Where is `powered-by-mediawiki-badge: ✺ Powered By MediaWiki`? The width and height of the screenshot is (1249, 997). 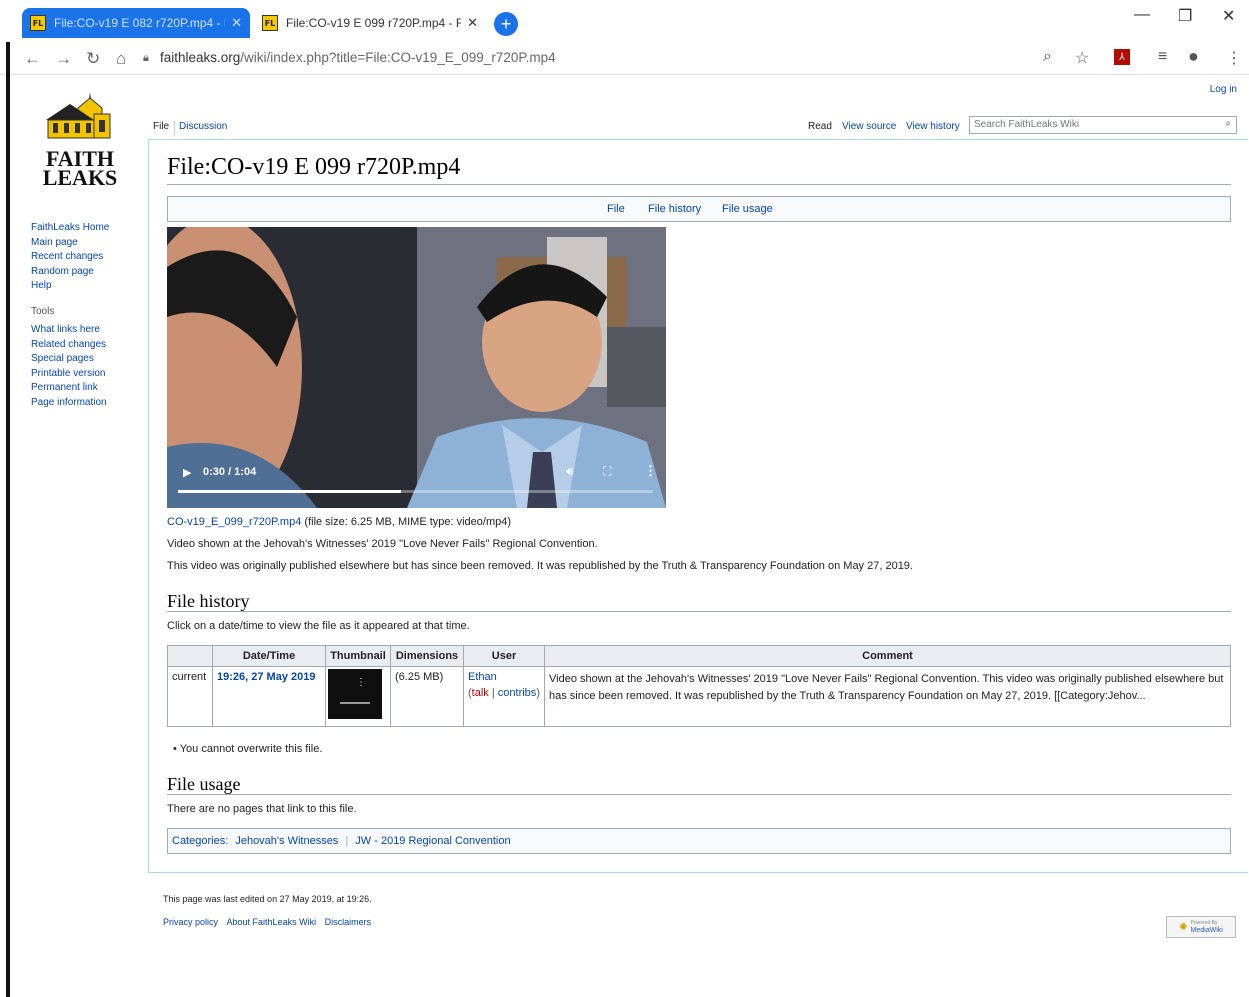 powered-by-mediawiki-badge: ✺ Powered By MediaWiki is located at coordinates (1201, 927).